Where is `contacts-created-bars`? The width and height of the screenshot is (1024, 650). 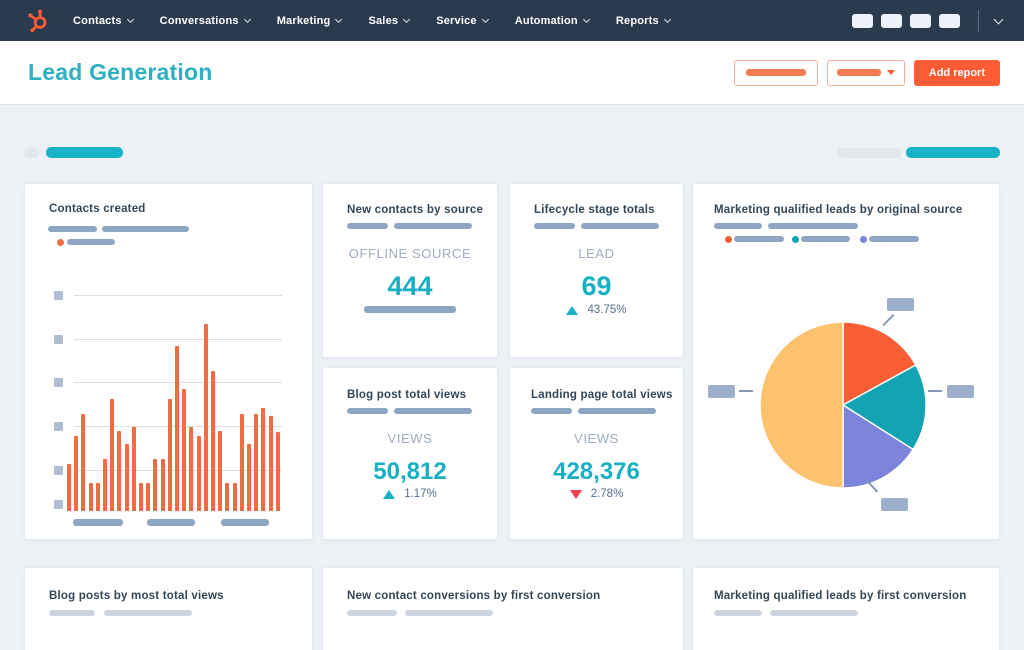 contacts-created-bars is located at coordinates (173, 403).